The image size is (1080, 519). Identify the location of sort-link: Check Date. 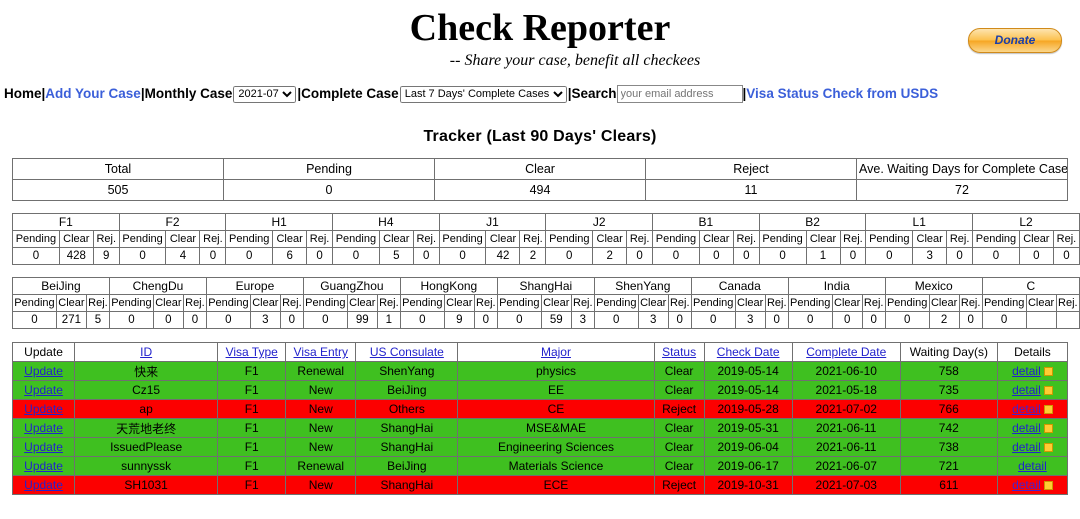
(748, 352).